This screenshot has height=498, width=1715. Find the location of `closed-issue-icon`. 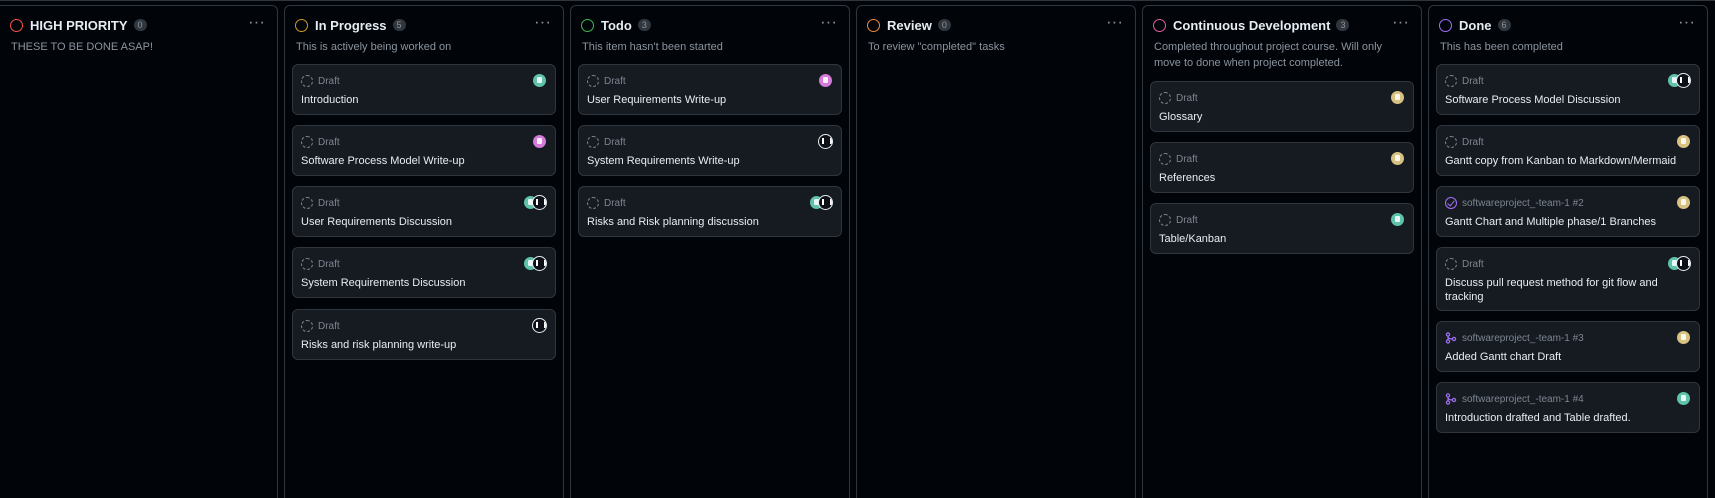

closed-issue-icon is located at coordinates (1451, 203).